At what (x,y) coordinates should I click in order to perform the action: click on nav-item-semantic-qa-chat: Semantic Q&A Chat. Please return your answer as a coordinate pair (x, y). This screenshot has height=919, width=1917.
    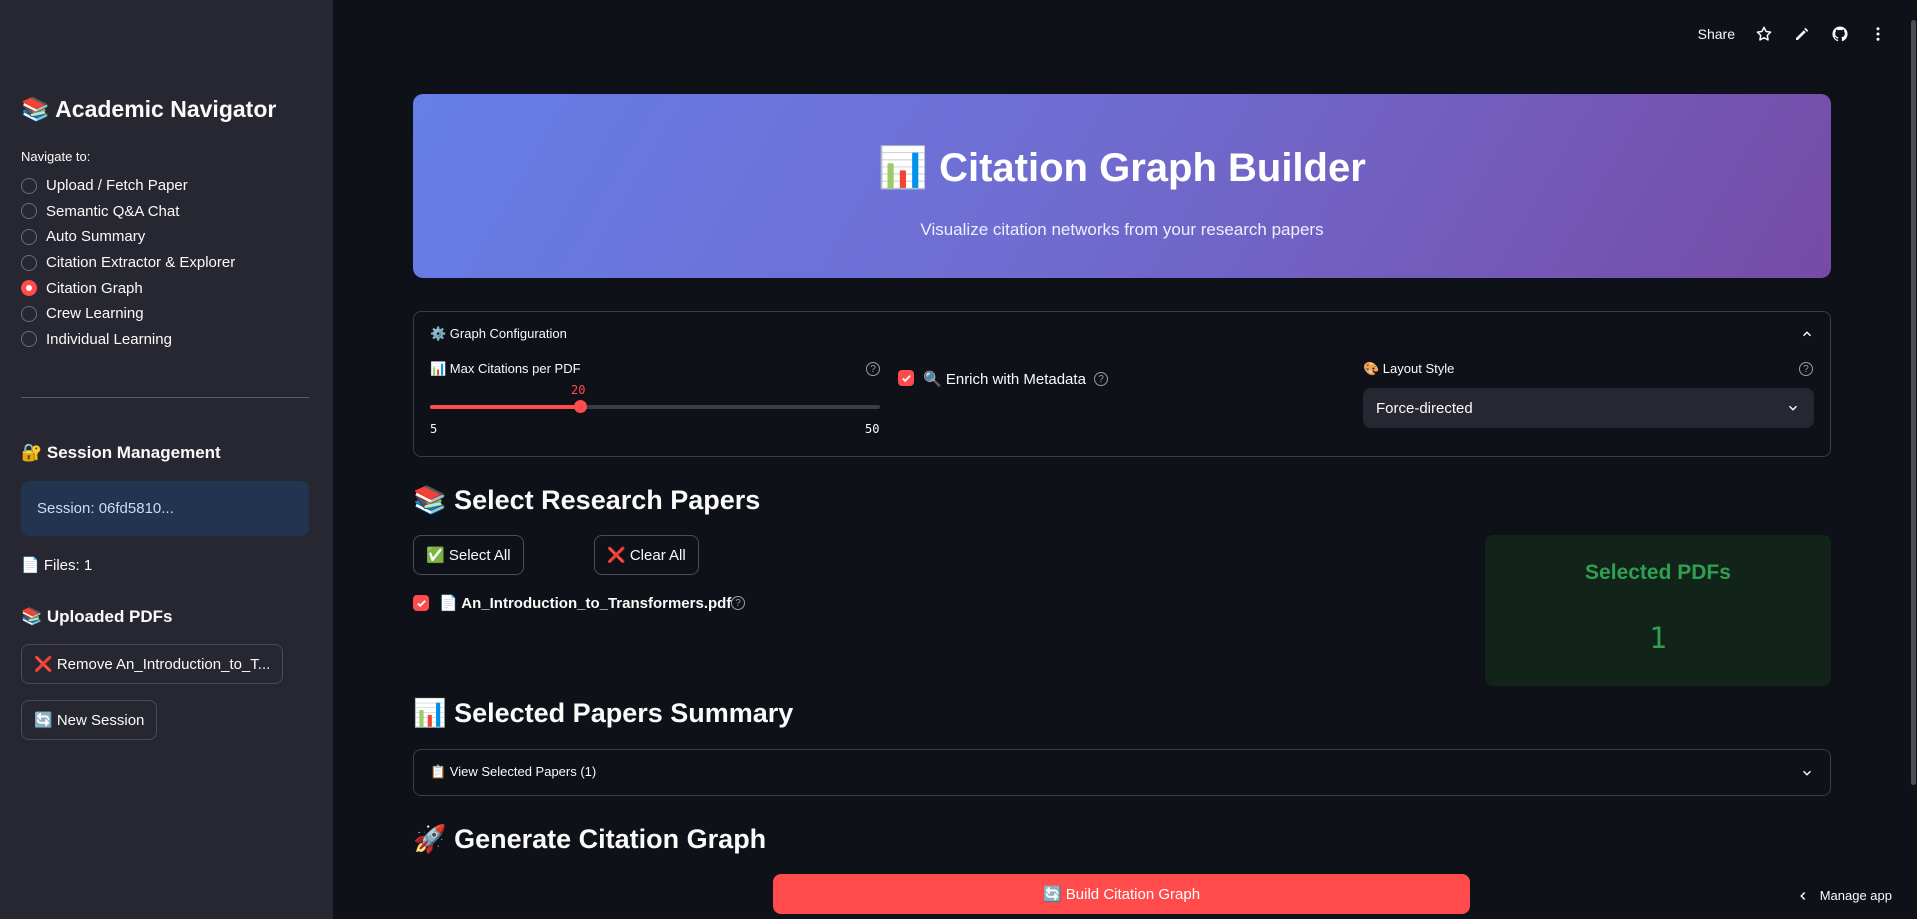
    Looking at the image, I should click on (128, 212).